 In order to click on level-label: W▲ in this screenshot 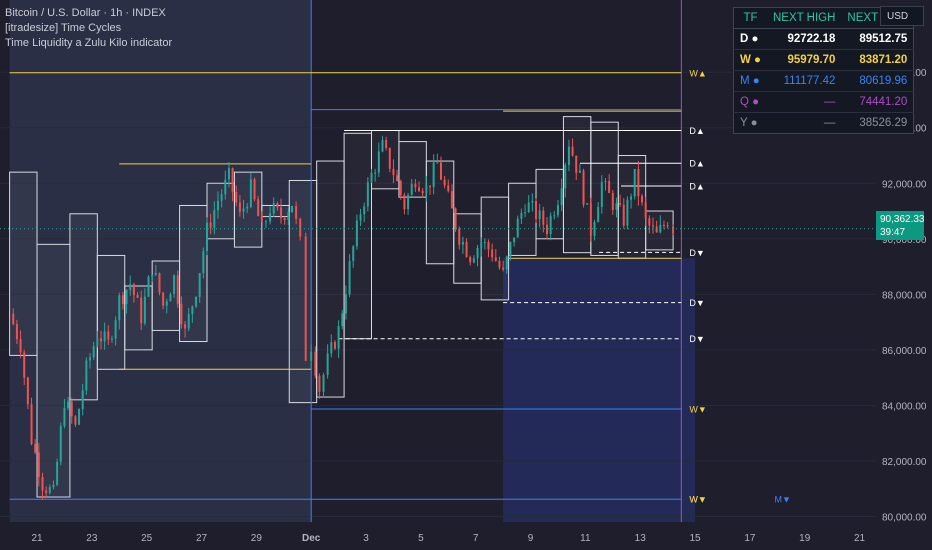, I will do `click(697, 73)`.